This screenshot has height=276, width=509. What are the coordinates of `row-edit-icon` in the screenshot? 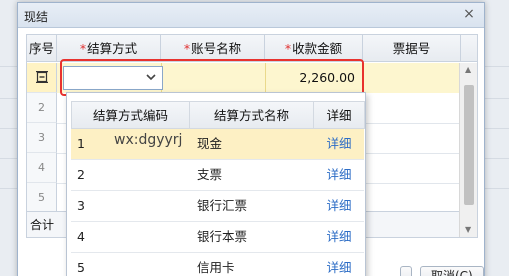 It's located at (42, 77).